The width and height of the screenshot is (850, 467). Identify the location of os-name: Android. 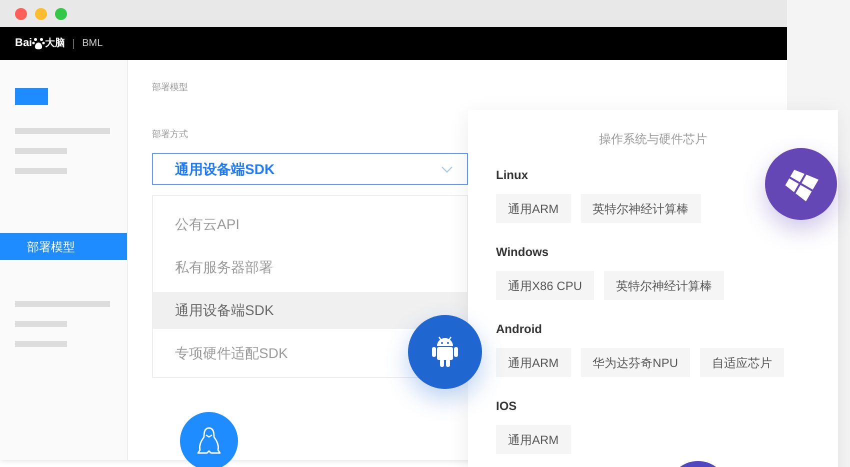
(519, 329).